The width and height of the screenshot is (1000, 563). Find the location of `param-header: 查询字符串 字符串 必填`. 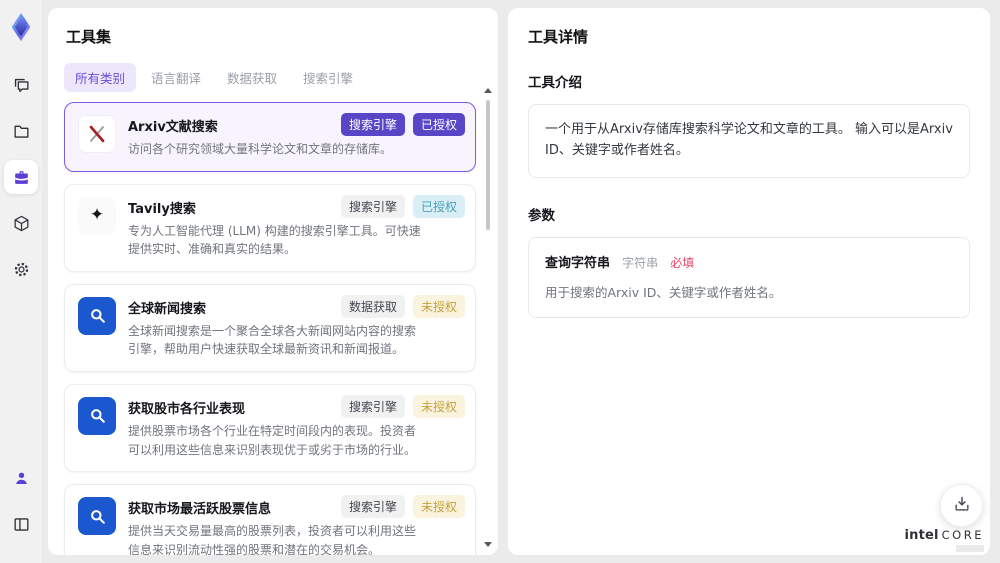

param-header: 查询字符串 字符串 必填 is located at coordinates (749, 261).